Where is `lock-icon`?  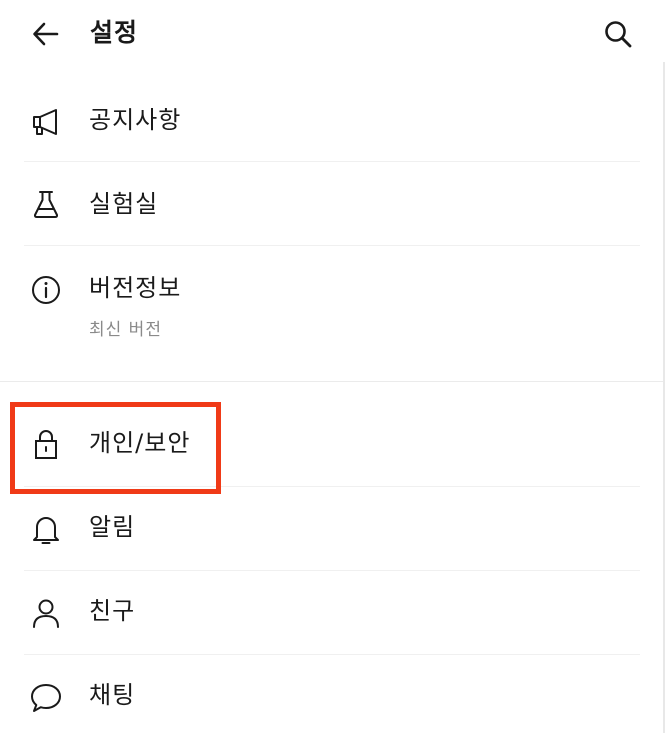
lock-icon is located at coordinates (46, 444).